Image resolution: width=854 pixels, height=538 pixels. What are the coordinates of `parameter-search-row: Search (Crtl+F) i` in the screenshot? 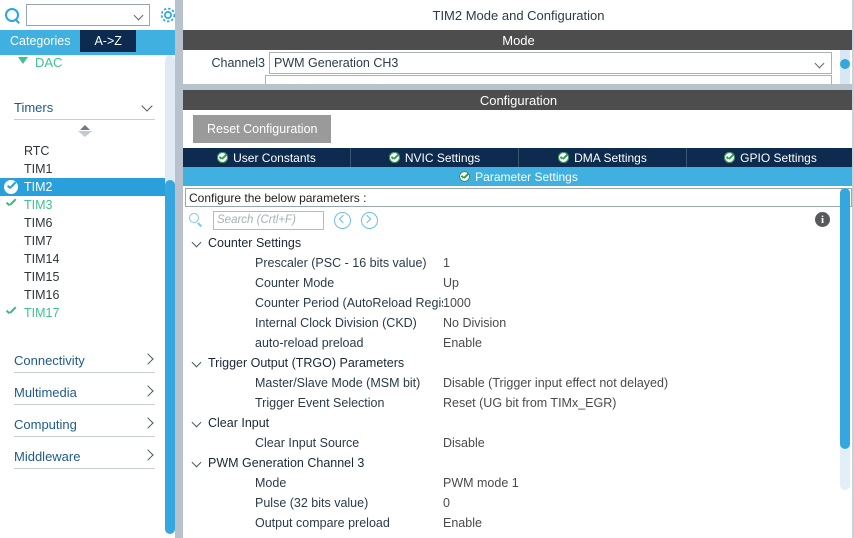 It's located at (518, 220).